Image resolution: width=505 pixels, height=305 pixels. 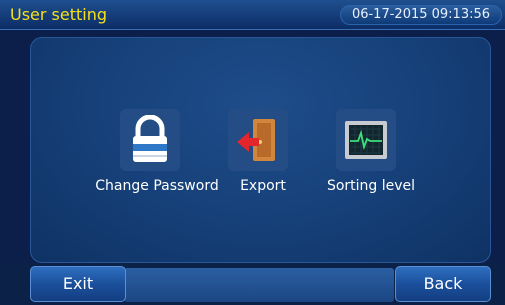 I want to click on sorting-level-button, so click(x=366, y=140).